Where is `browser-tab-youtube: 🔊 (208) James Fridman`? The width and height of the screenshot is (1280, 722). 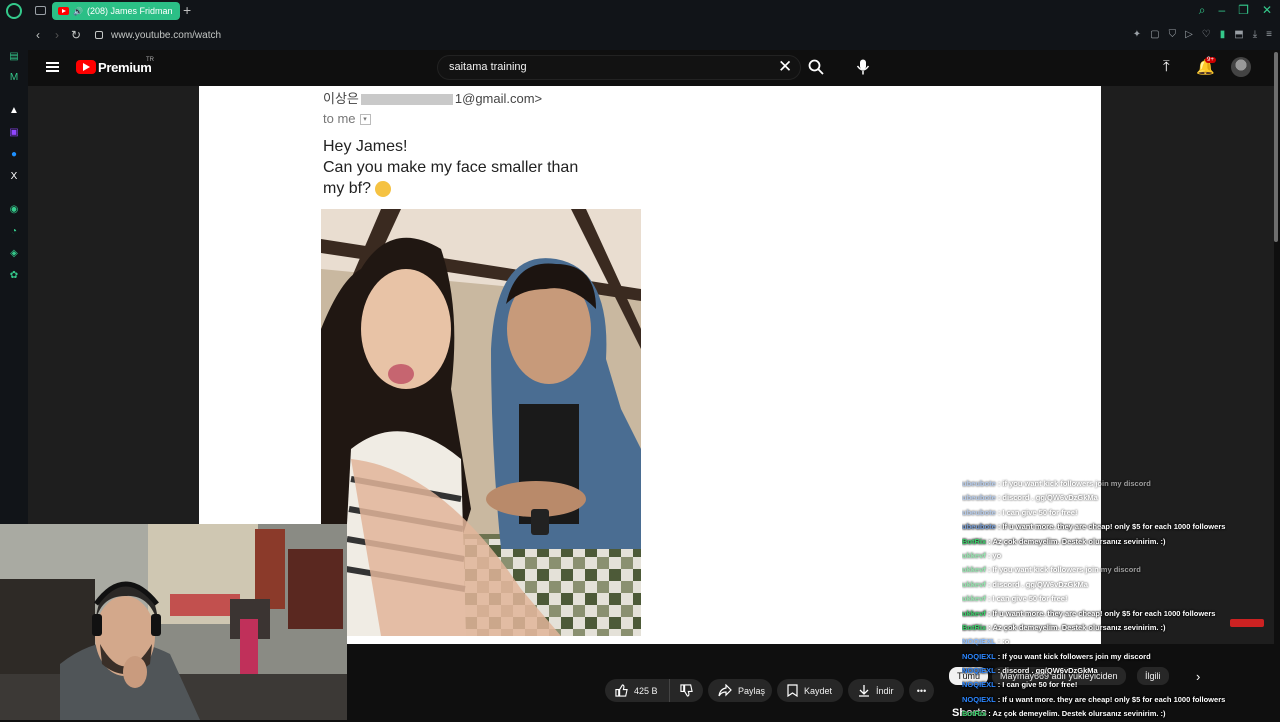 browser-tab-youtube: 🔊 (208) James Fridman is located at coordinates (116, 11).